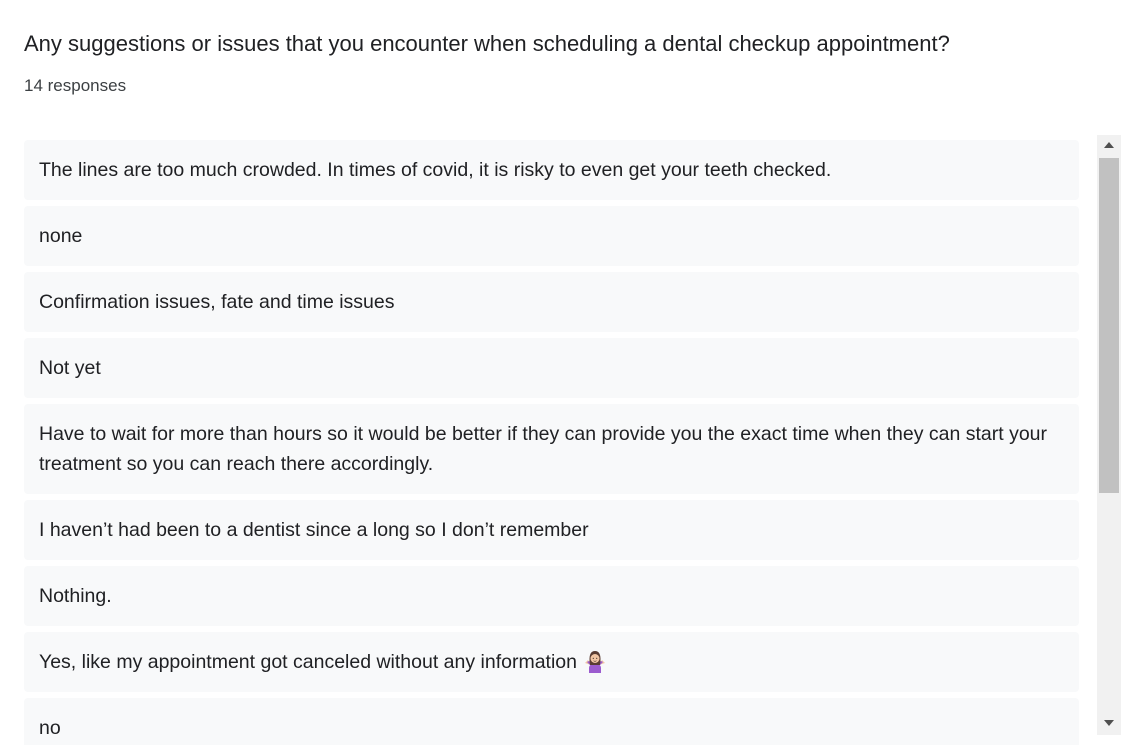 Image resolution: width=1123 pixels, height=745 pixels. I want to click on response-text: no, so click(50, 728).